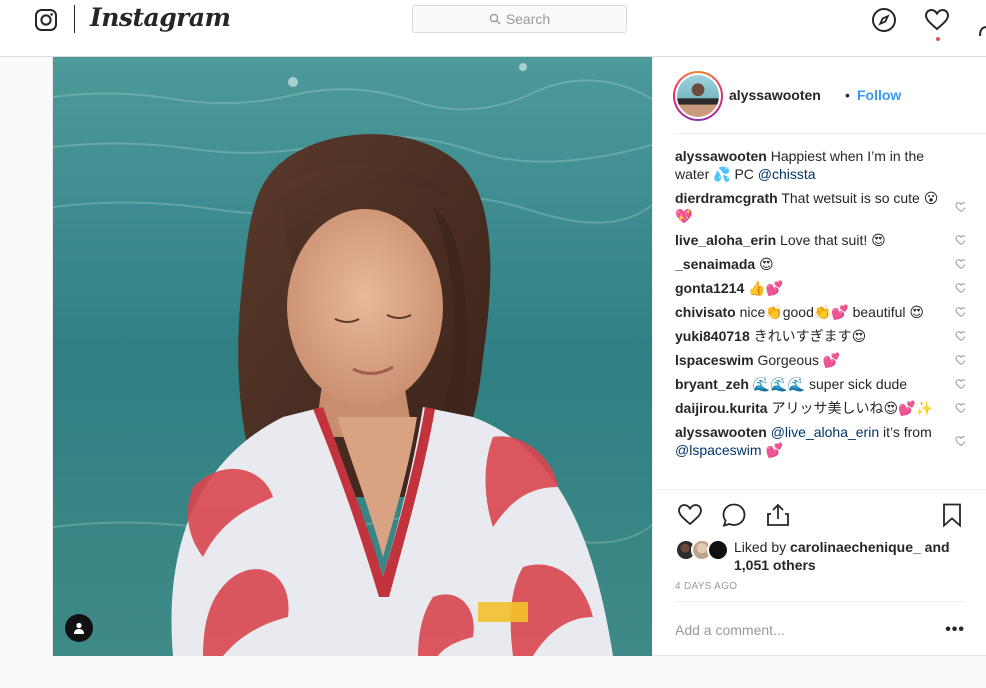 The image size is (986, 688). I want to click on comment-username: live_aloha_erin, so click(725, 240).